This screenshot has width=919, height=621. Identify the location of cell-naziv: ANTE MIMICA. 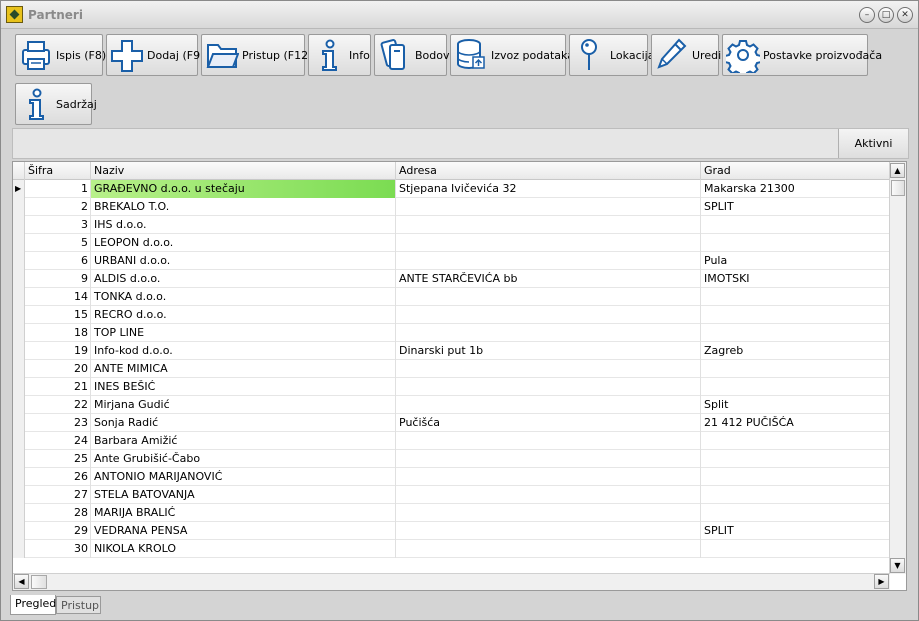
(243, 369).